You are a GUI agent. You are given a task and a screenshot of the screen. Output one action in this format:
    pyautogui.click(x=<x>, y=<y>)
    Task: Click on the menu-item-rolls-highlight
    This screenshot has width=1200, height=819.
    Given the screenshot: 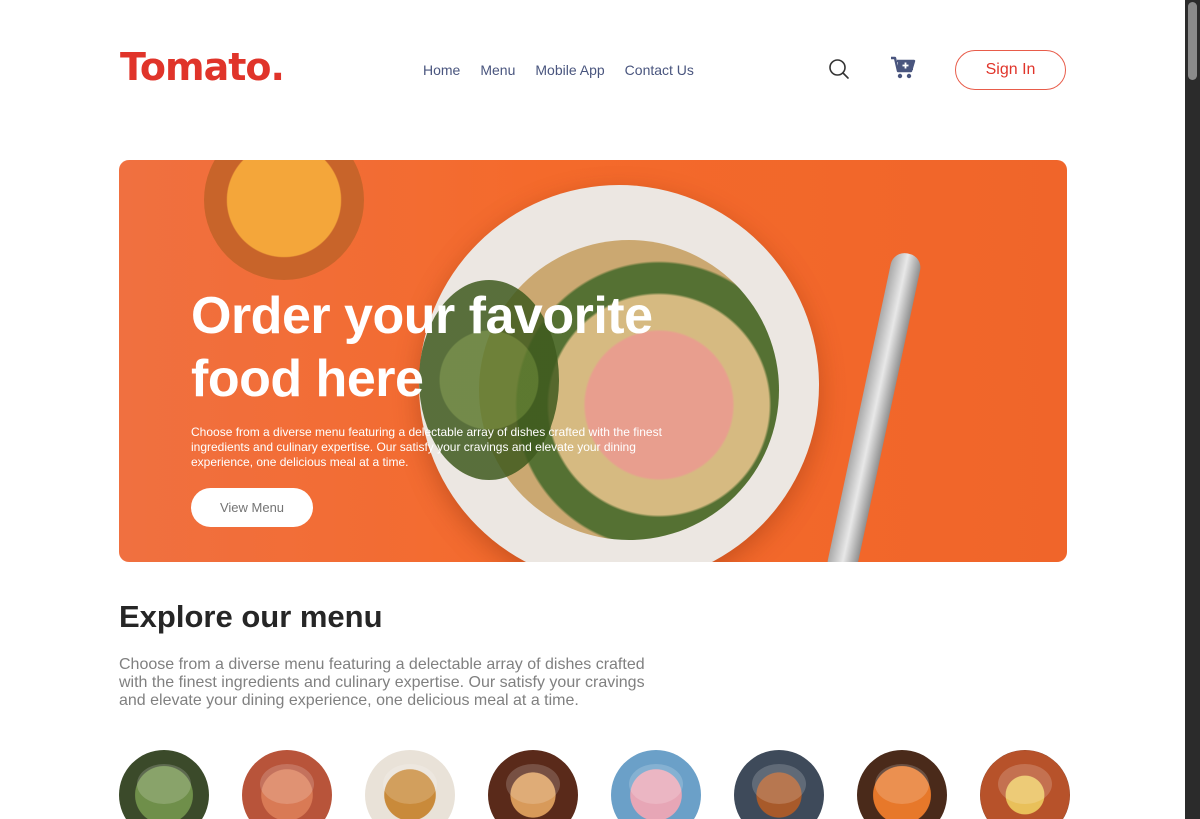 What is the action you would take?
    pyautogui.click(x=287, y=784)
    